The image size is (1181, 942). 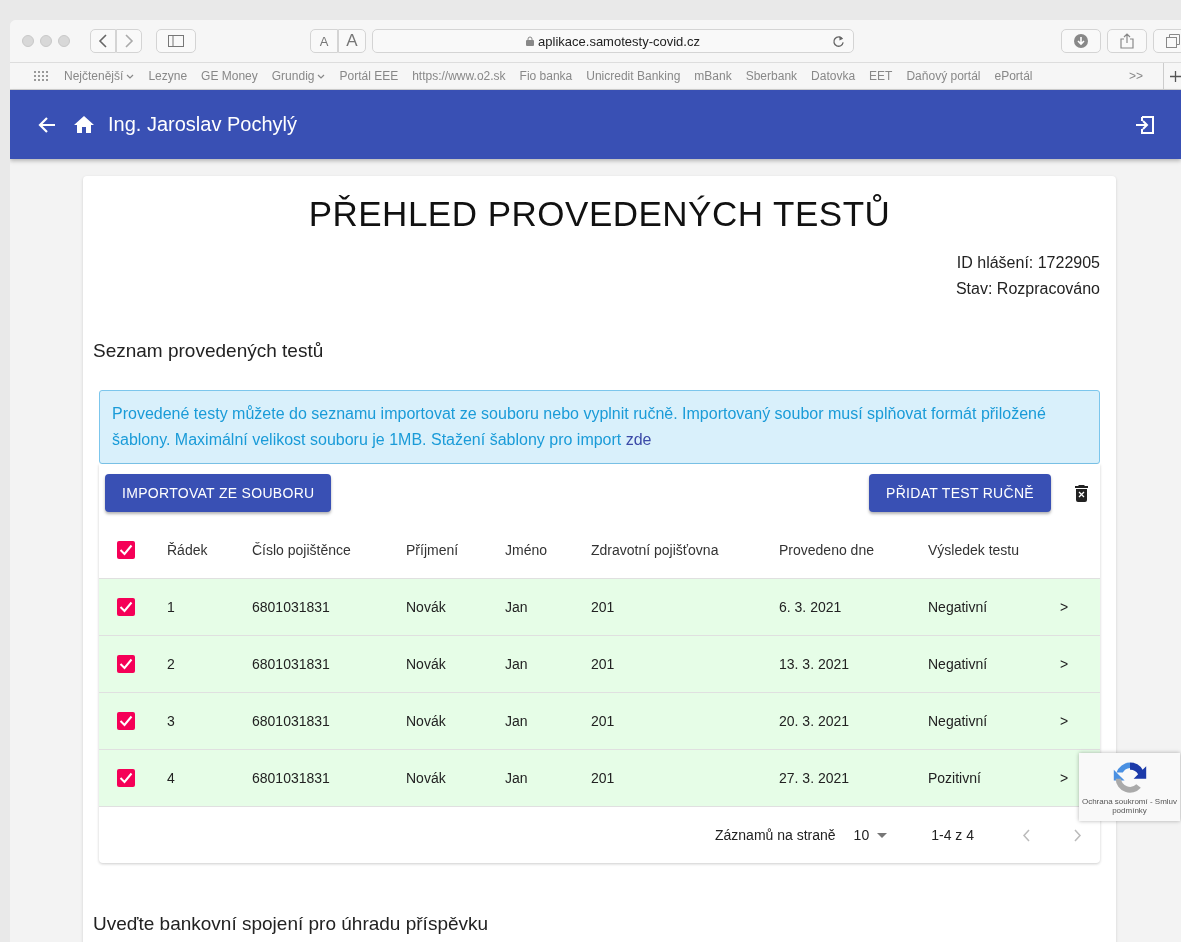 What do you see at coordinates (815, 664) in the screenshot?
I see `table-cell-text: 13. 3. 2021` at bounding box center [815, 664].